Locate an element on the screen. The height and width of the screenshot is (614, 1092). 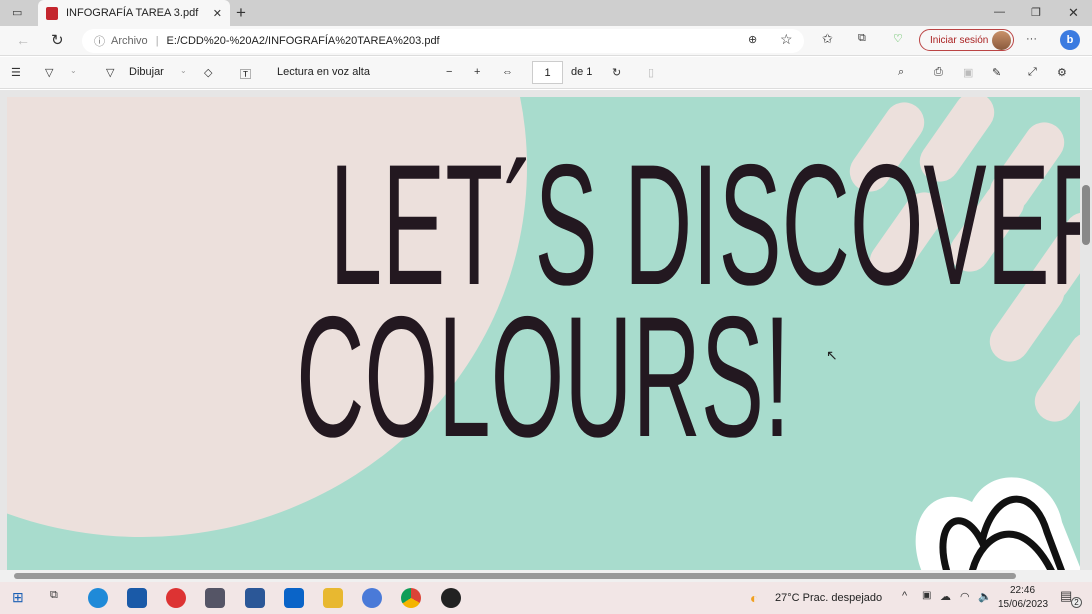
sign-in-label: Iniciar sesión is located at coordinates (959, 40).